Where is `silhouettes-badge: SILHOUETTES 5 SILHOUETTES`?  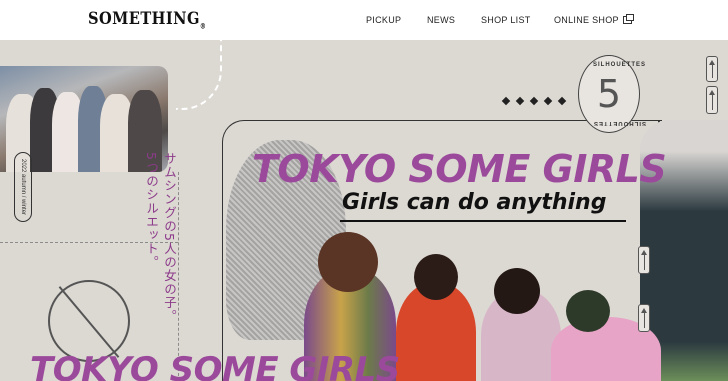 silhouettes-badge: SILHOUETTES 5 SILHOUETTES is located at coordinates (612, 94).